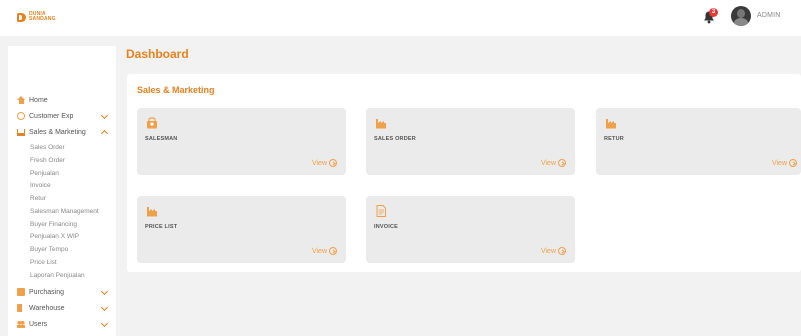 The width and height of the screenshot is (801, 336). Describe the element at coordinates (769, 15) in the screenshot. I see `user-name: ADMIN` at that location.